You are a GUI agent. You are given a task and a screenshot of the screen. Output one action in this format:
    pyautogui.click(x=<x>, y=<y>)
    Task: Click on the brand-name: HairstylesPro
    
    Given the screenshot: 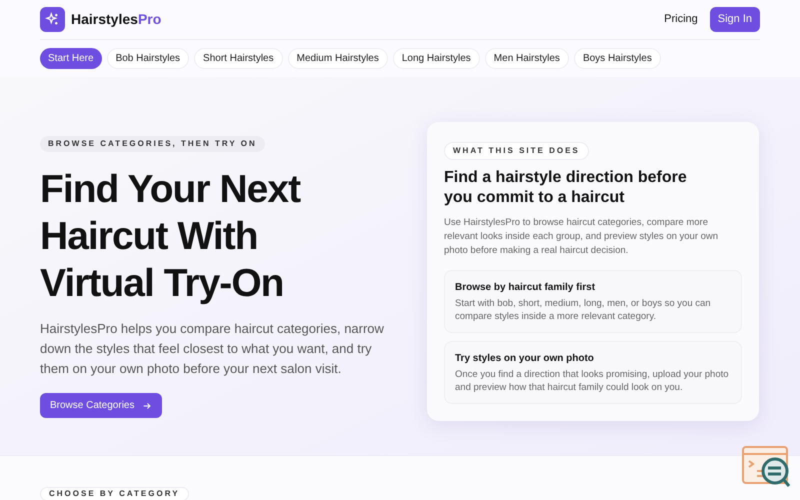 What is the action you would take?
    pyautogui.click(x=116, y=19)
    